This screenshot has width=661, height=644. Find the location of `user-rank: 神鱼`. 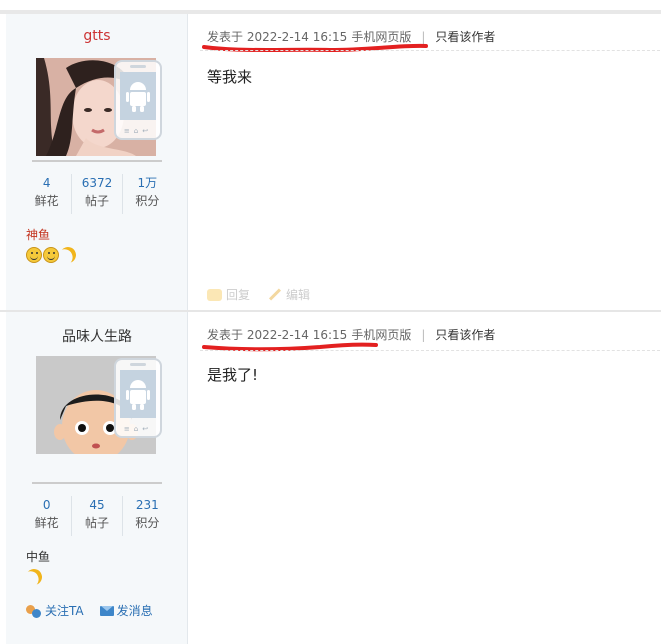

user-rank: 神鱼 is located at coordinates (38, 235).